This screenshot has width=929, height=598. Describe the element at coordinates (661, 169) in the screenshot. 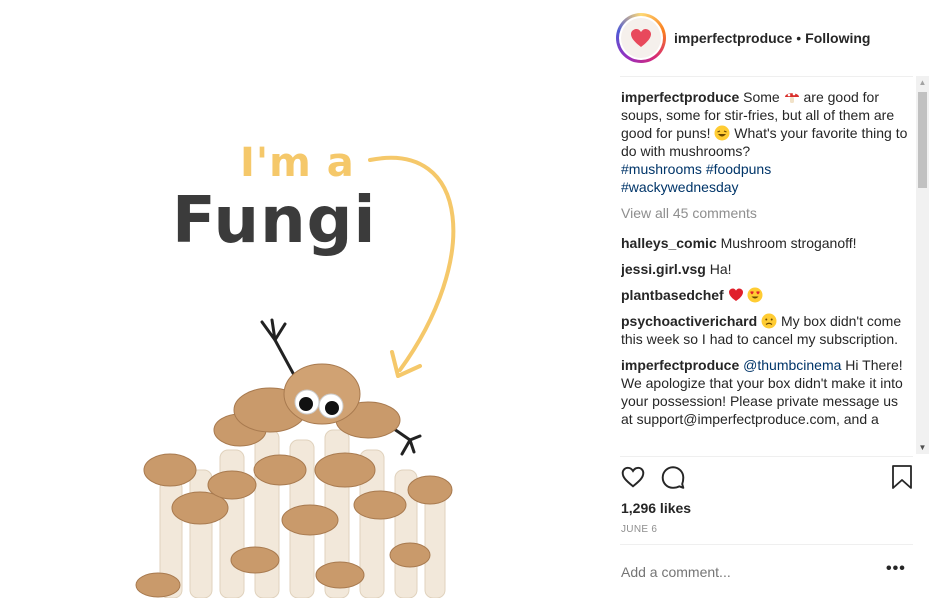

I see `hashtag-link: #mushrooms` at that location.